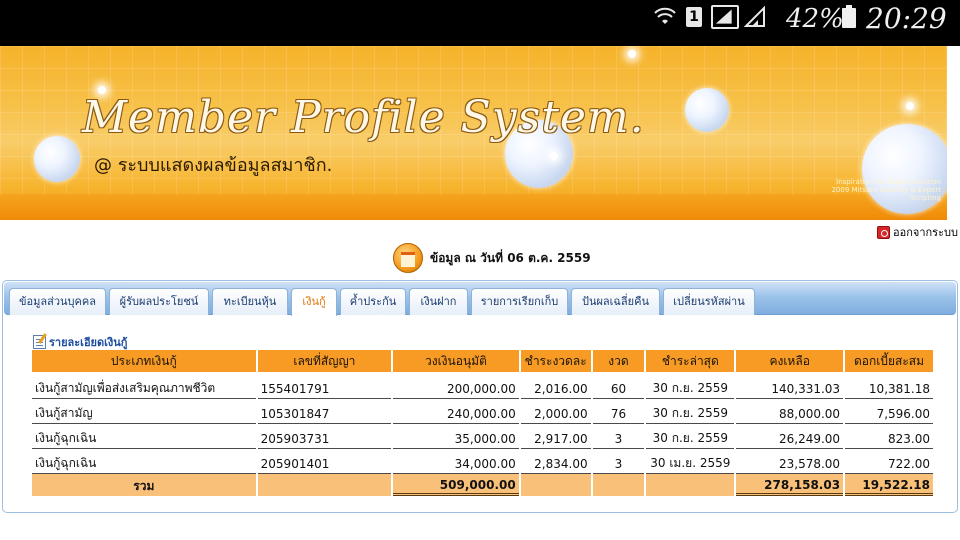 This screenshot has height=540, width=960. I want to click on tab-guarantee: ค้ำประกัน, so click(373, 301).